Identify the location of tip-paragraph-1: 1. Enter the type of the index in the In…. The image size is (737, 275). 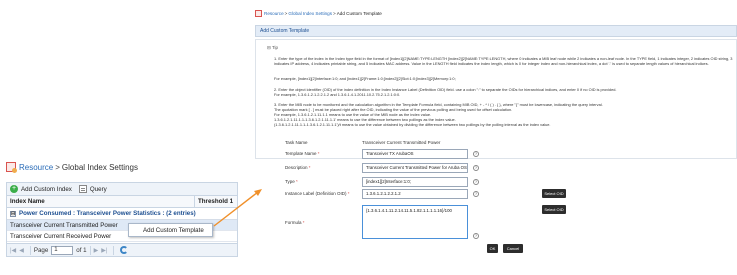
(503, 61).